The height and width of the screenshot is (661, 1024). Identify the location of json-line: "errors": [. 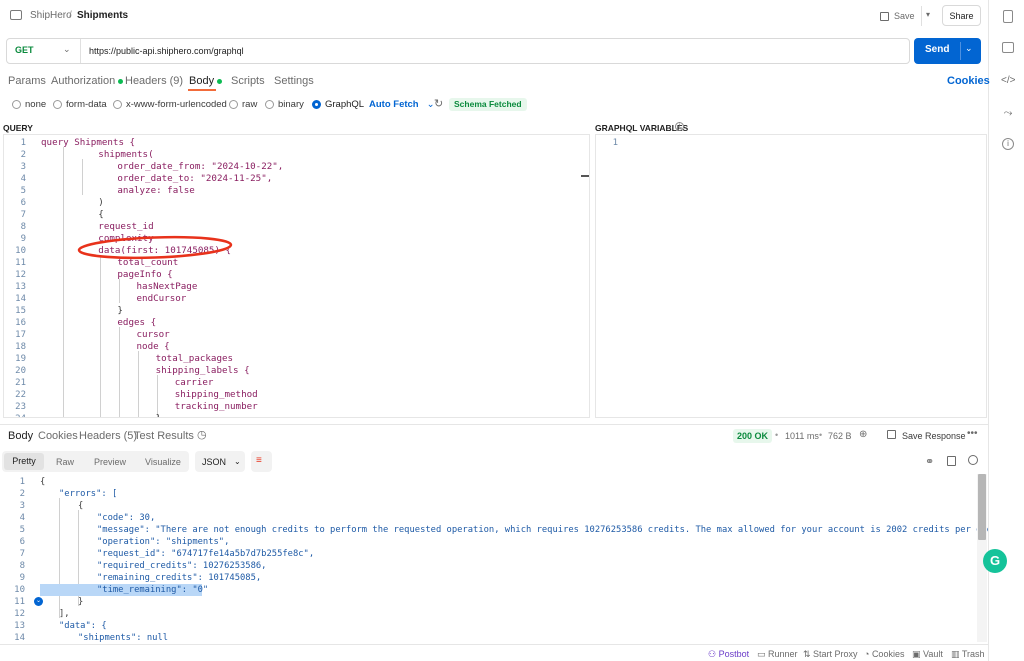
(88, 494).